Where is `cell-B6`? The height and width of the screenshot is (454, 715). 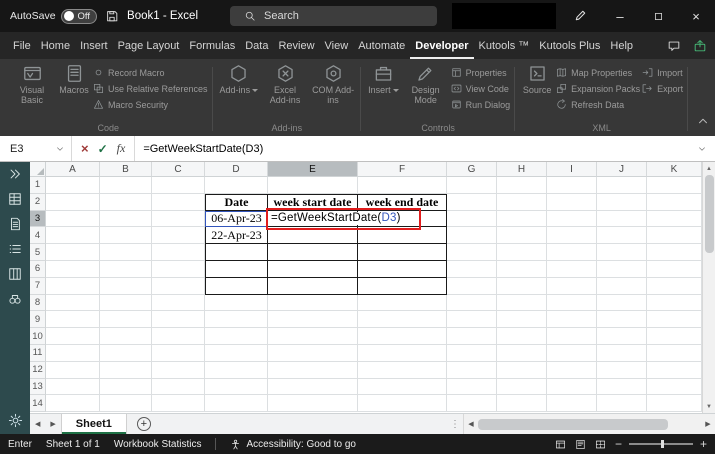 cell-B6 is located at coordinates (126, 269).